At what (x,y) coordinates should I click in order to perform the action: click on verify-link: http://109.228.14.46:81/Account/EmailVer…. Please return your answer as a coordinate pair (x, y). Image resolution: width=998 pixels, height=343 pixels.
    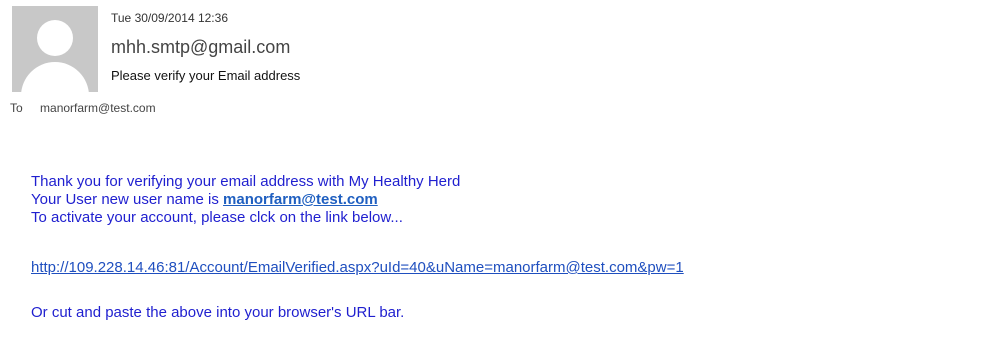
    Looking at the image, I should click on (357, 267).